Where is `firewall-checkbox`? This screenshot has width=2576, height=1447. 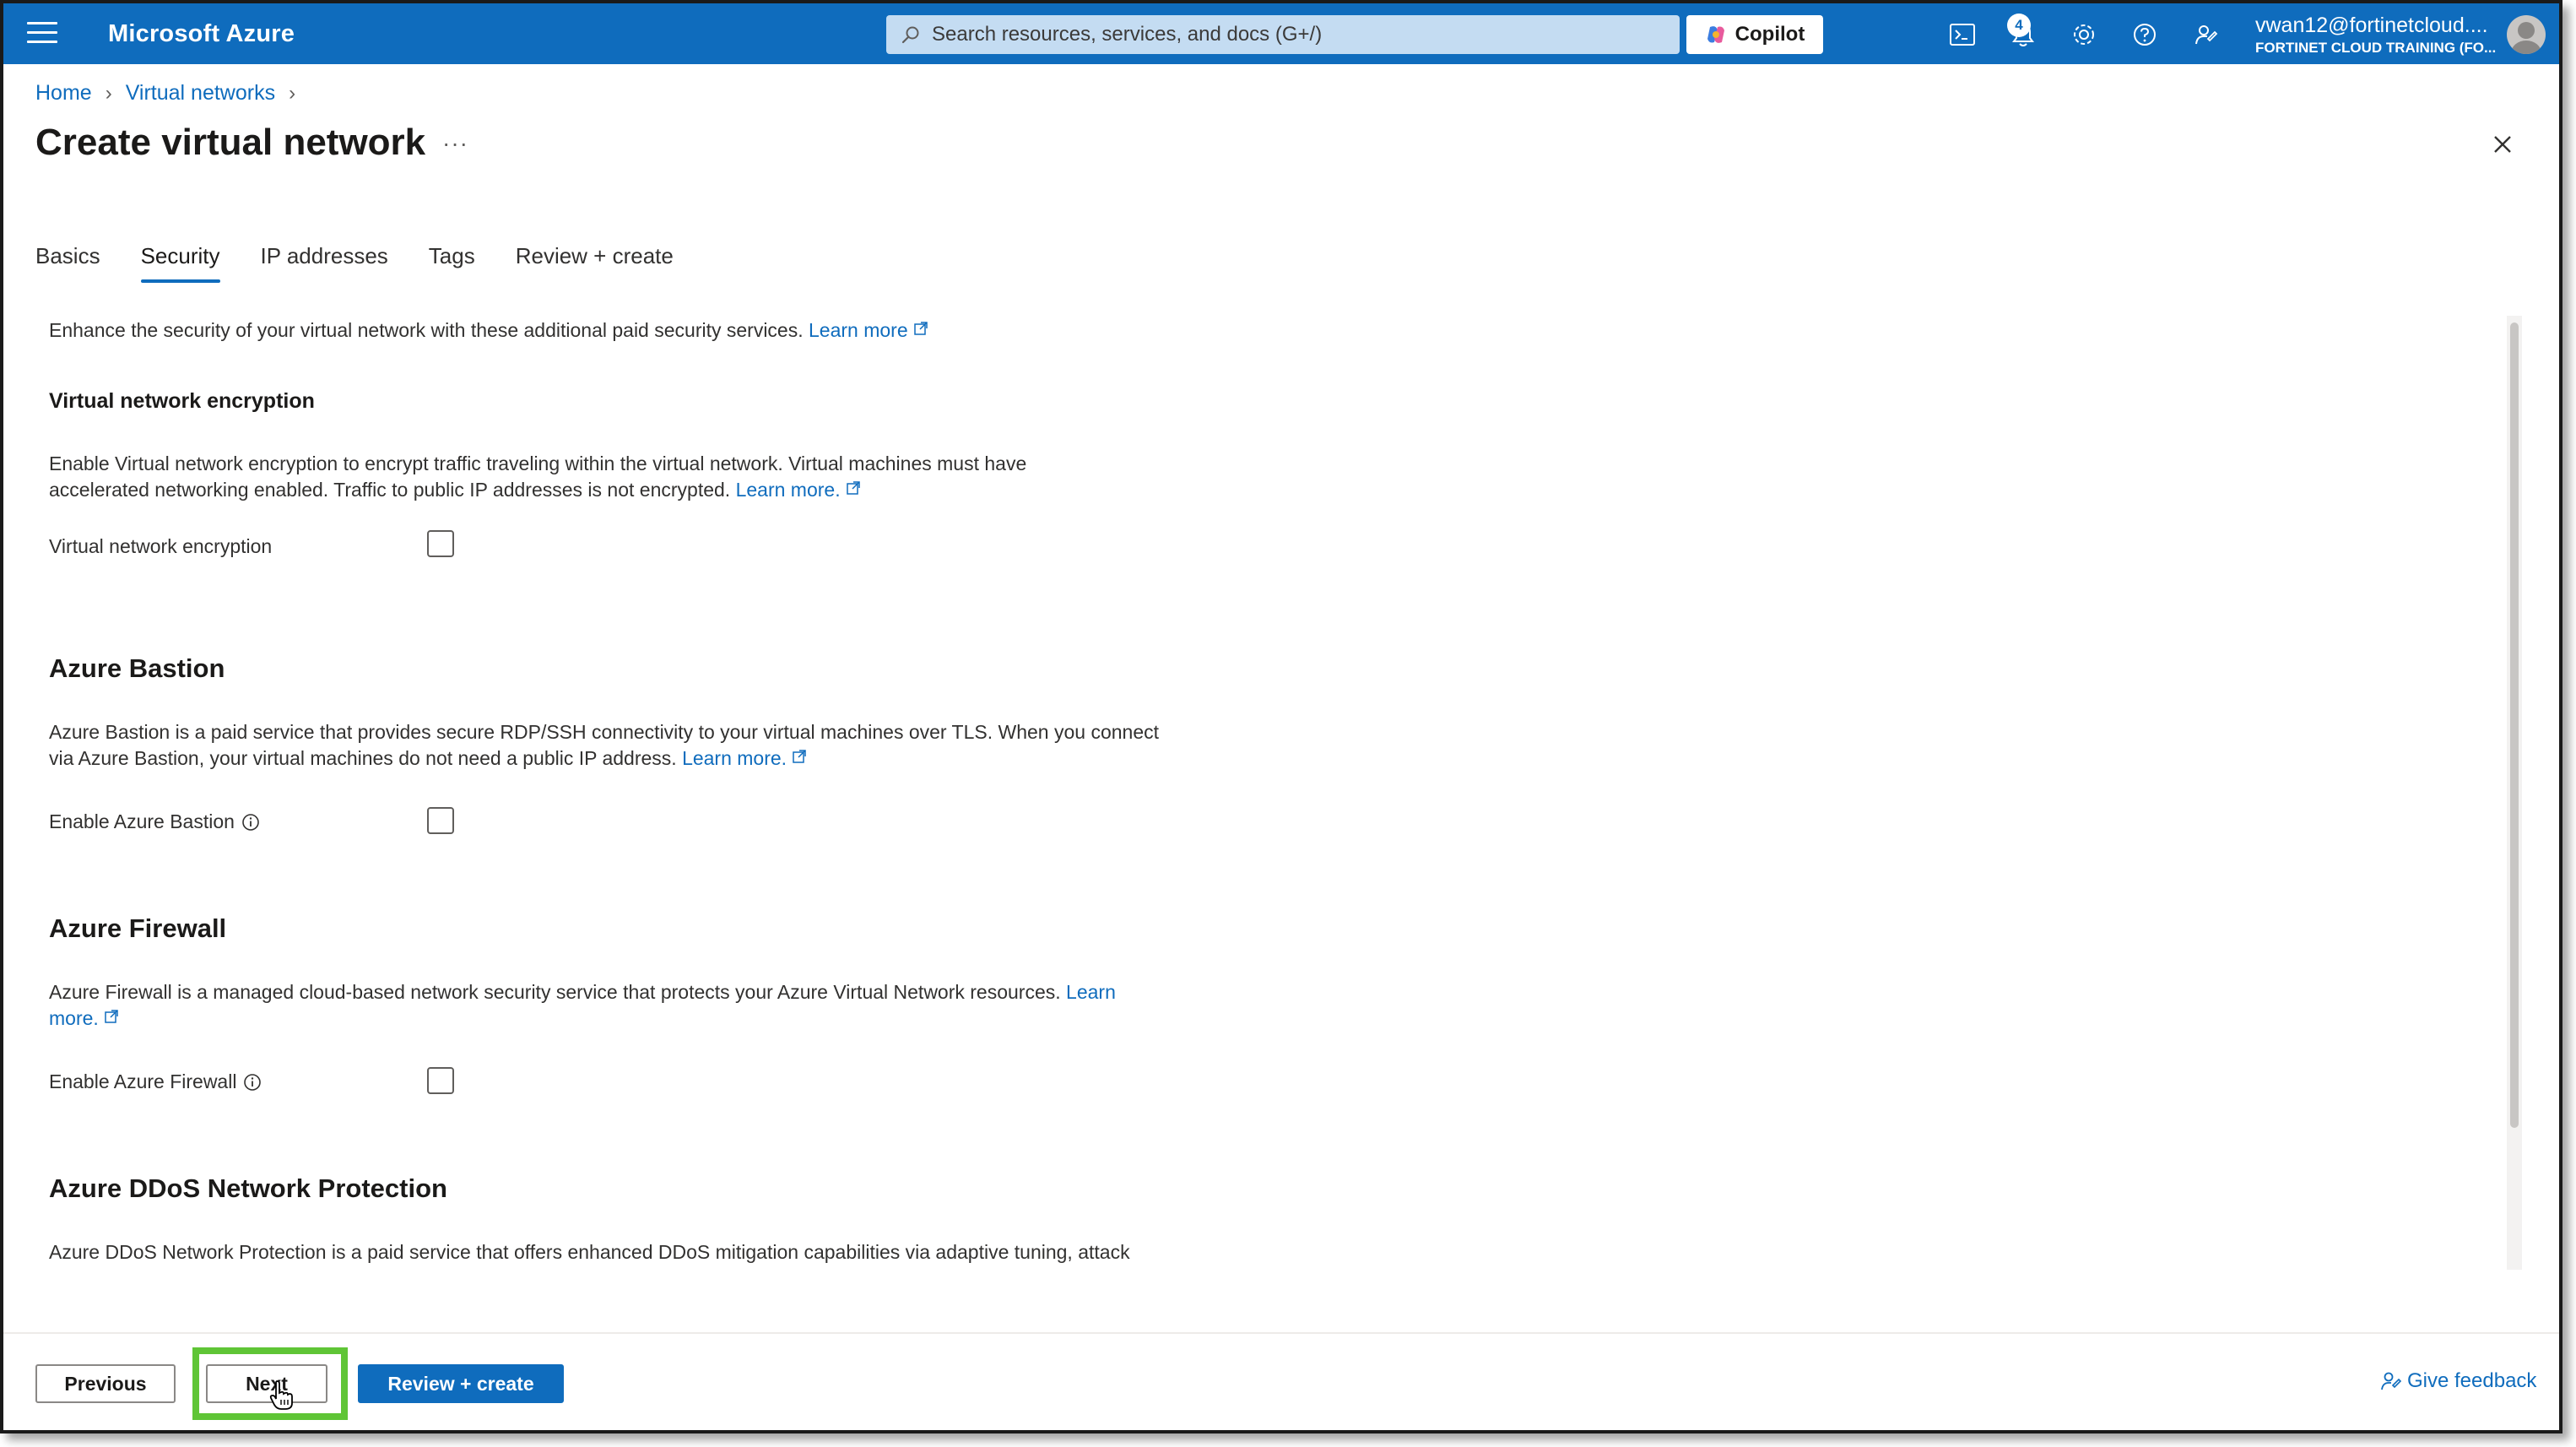 firewall-checkbox is located at coordinates (440, 1080).